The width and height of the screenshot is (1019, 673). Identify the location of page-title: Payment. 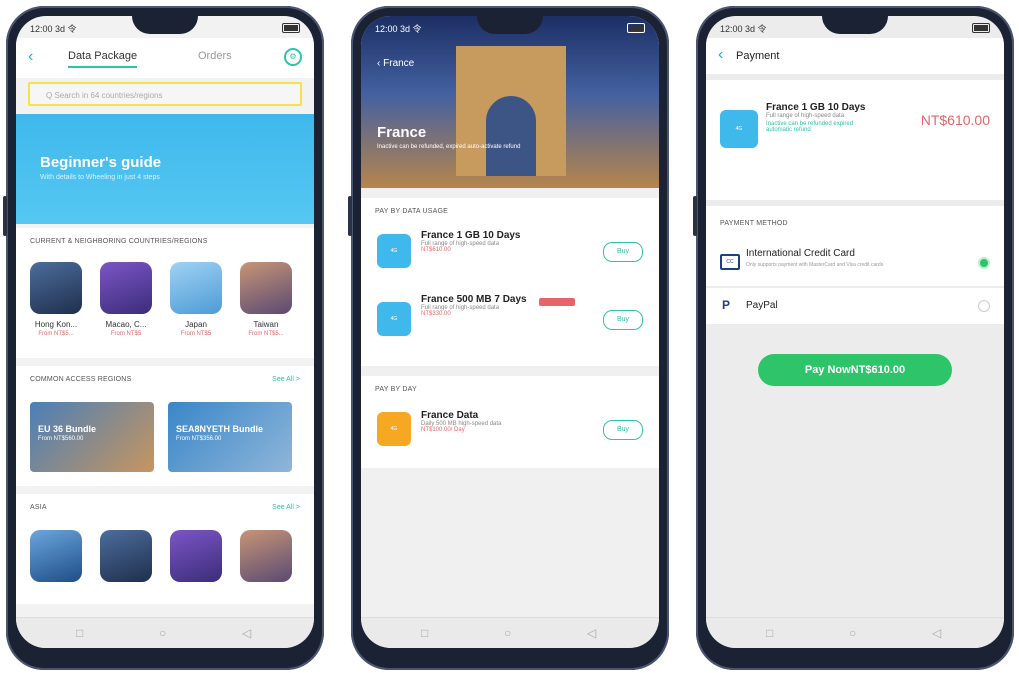
(758, 56).